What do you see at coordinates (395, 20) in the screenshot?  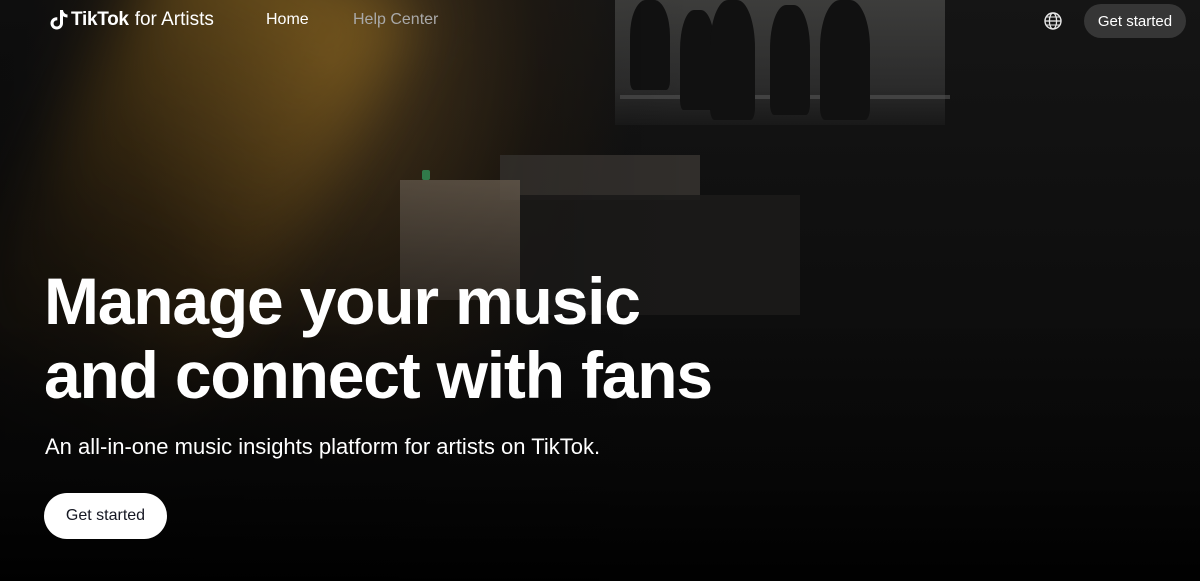 I see `nav-link-help-center: Help Center` at bounding box center [395, 20].